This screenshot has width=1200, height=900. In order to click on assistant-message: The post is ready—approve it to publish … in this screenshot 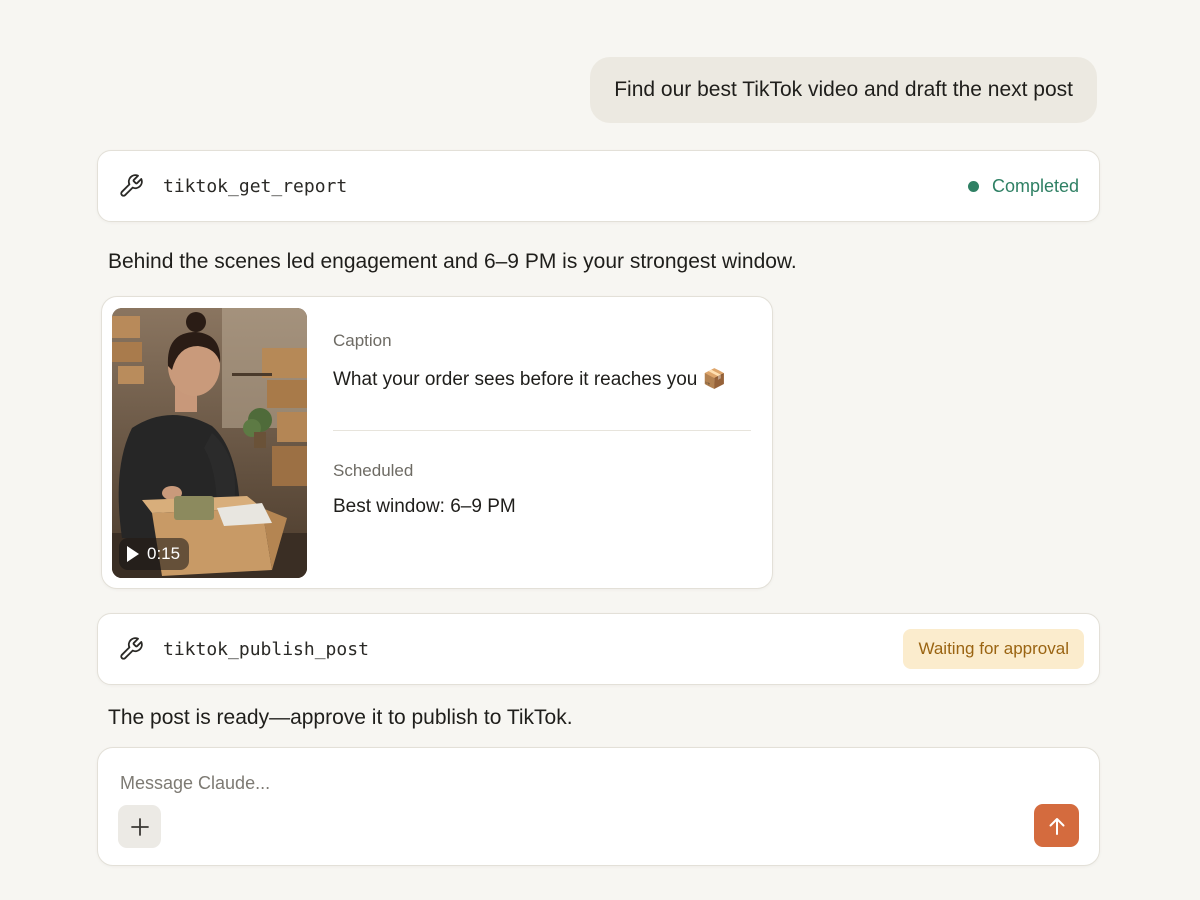, I will do `click(340, 717)`.